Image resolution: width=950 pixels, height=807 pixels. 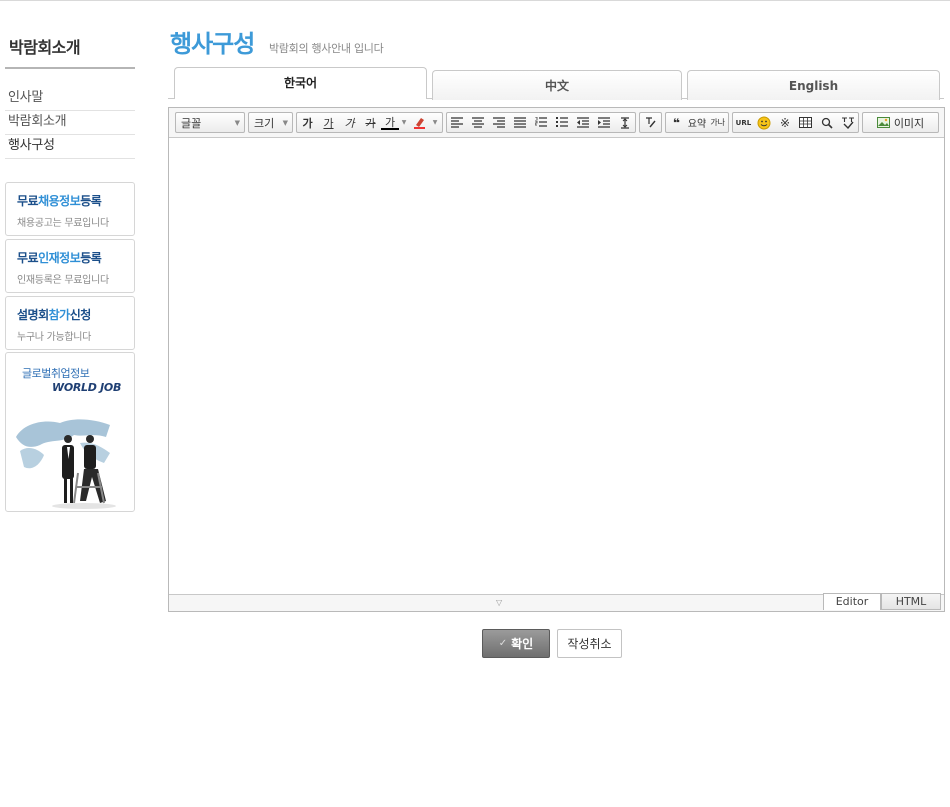 I want to click on paragraph-group, so click(x=541, y=122).